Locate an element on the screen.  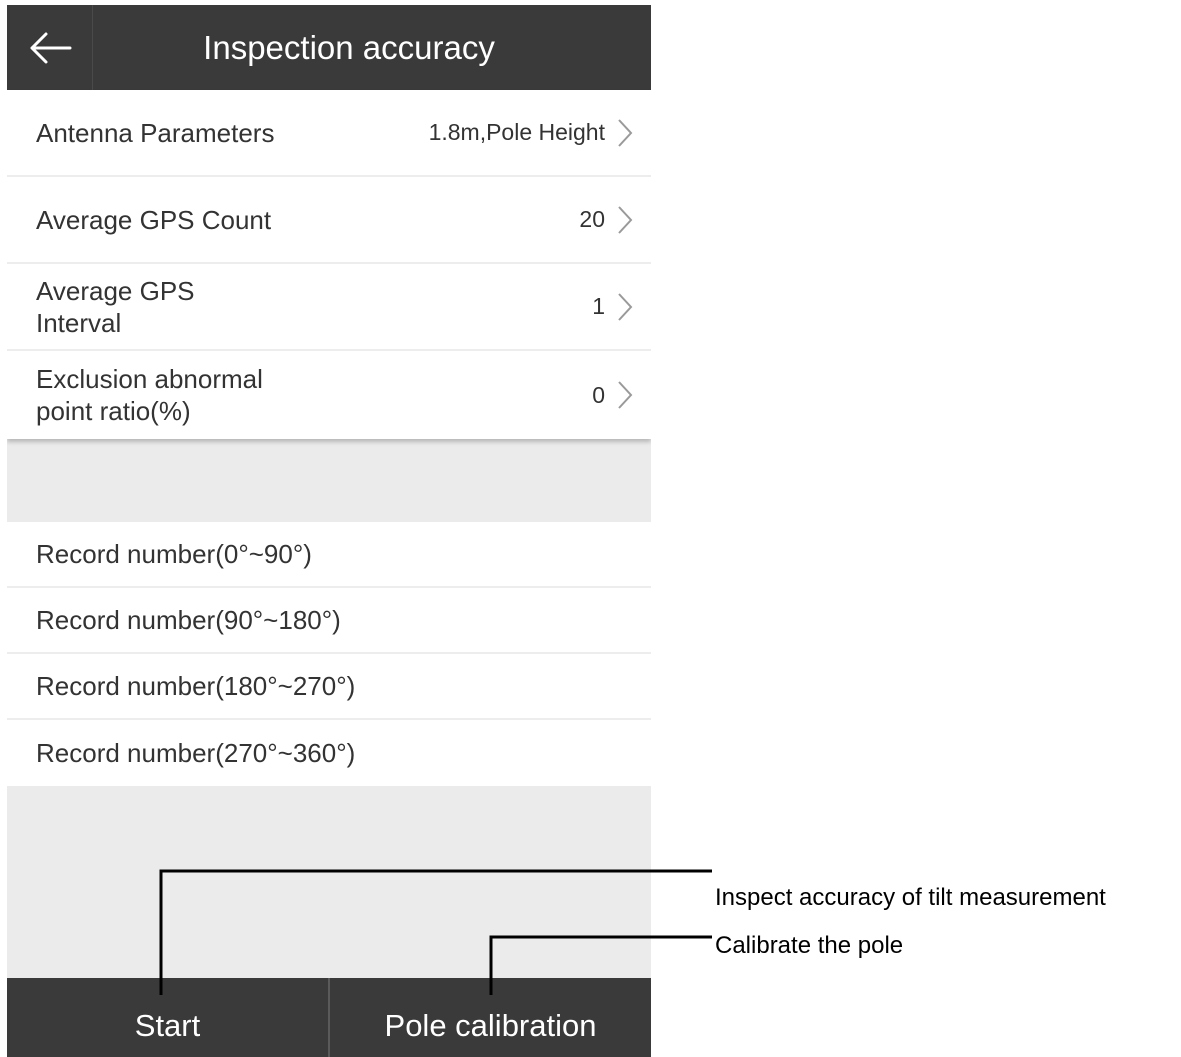
start-annotation: Inspect accuracy of tilt measurement is located at coordinates (910, 897).